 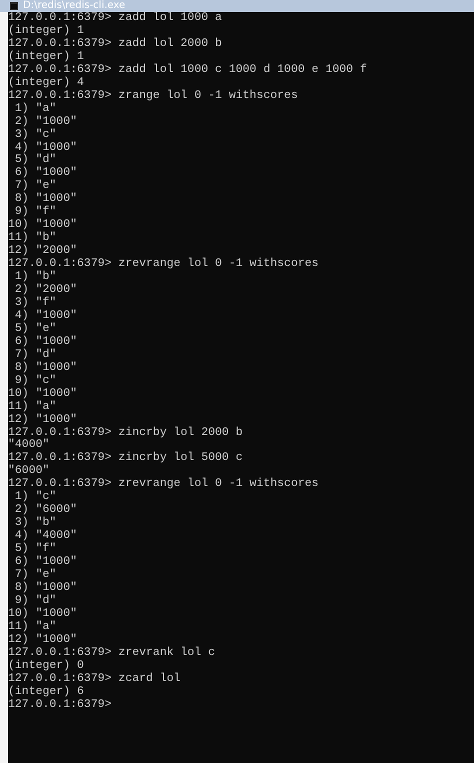 I want to click on terminal-line: 2) "2000", so click(x=46, y=290).